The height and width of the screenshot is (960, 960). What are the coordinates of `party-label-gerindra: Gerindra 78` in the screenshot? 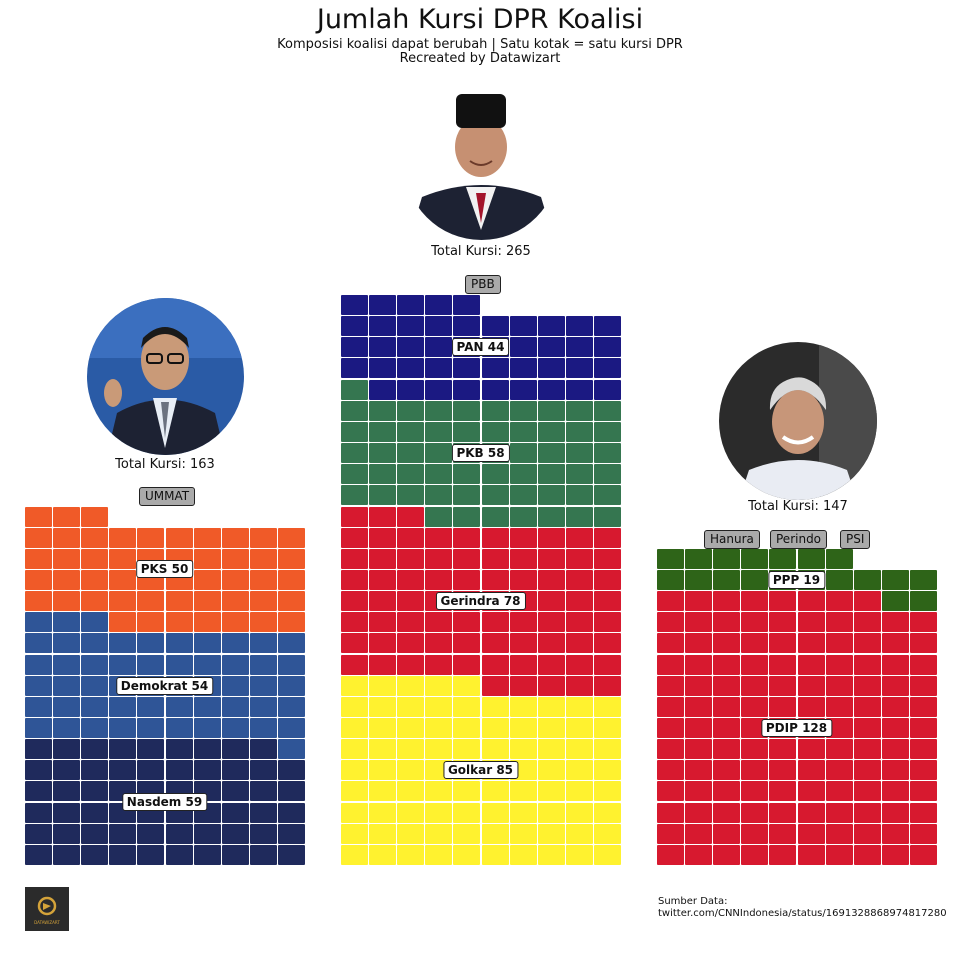 It's located at (480, 601).